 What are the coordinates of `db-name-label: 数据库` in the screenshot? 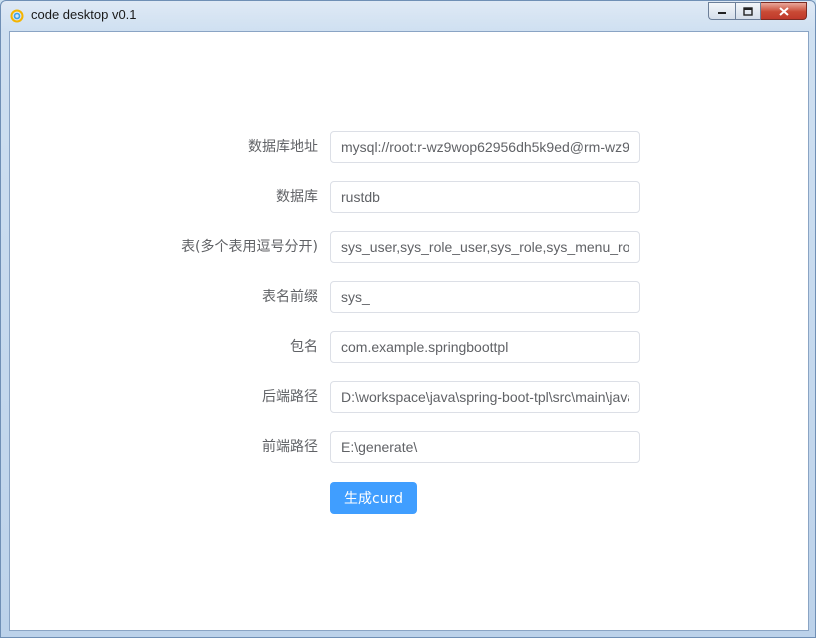 It's located at (297, 197).